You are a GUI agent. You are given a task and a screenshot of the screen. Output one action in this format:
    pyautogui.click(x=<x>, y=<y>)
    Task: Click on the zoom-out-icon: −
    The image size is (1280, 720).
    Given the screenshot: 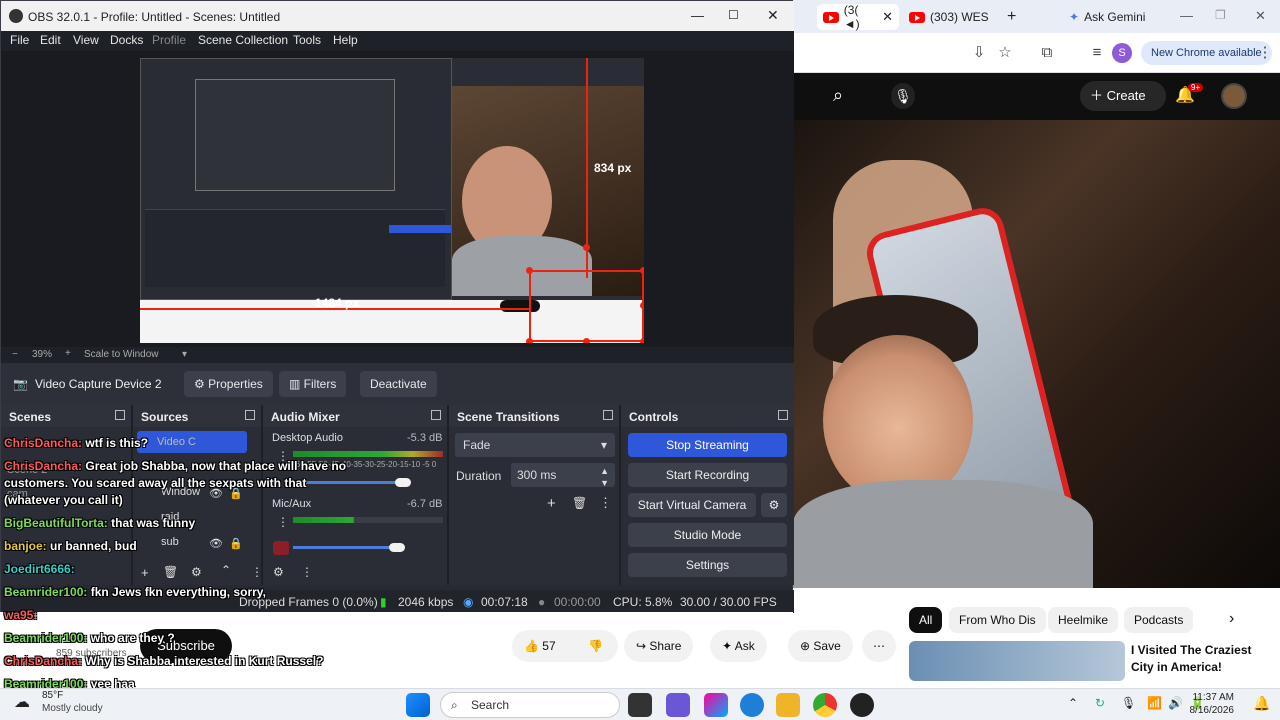 What is the action you would take?
    pyautogui.click(x=15, y=354)
    